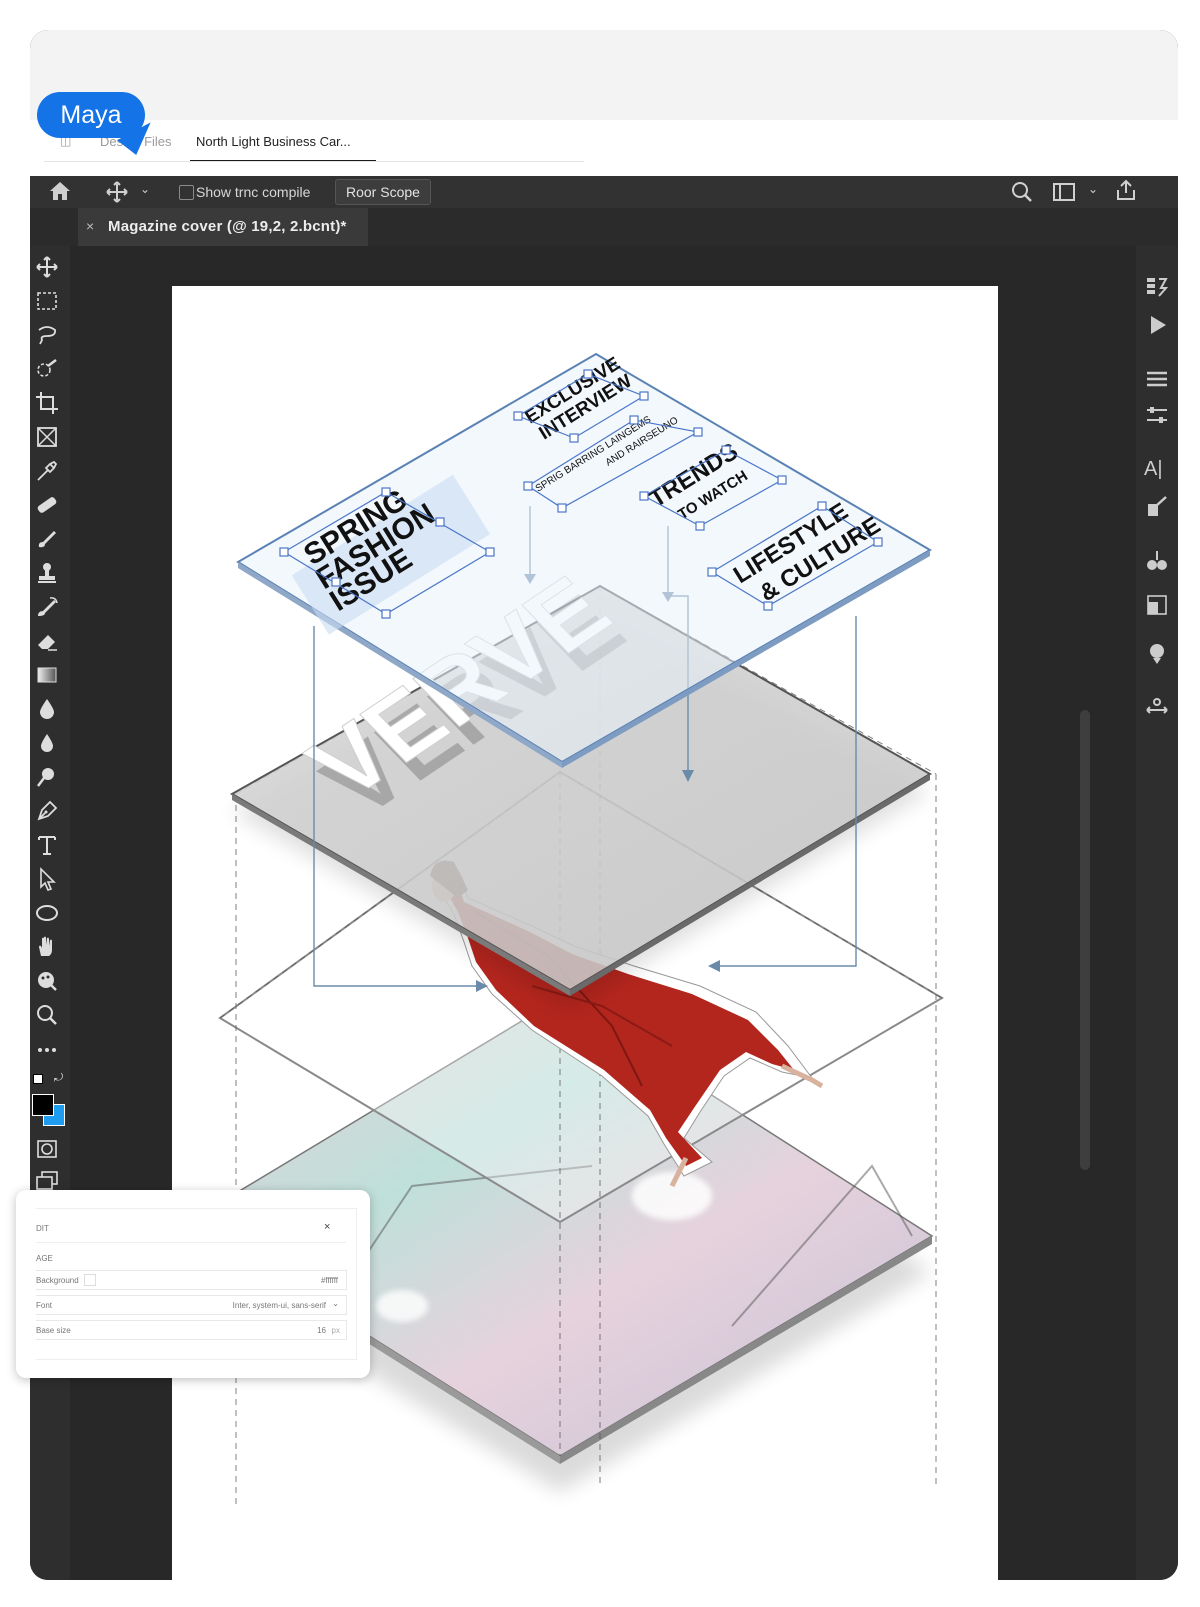 The height and width of the screenshot is (1607, 1200). What do you see at coordinates (1157, 653) in the screenshot?
I see `plugins-icon` at bounding box center [1157, 653].